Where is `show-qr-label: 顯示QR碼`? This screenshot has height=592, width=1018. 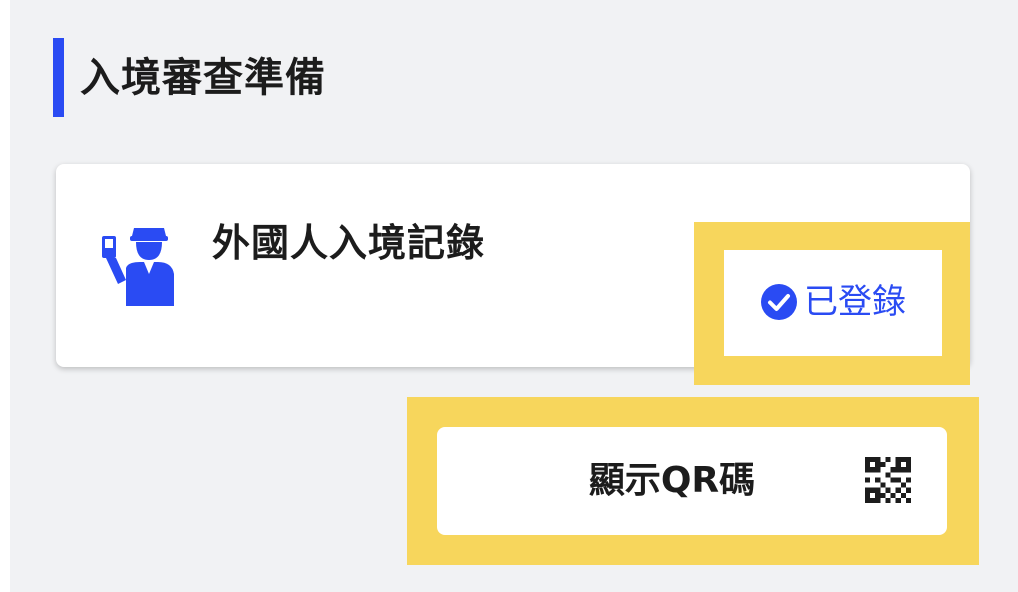
show-qr-label: 顯示QR碼 is located at coordinates (672, 480).